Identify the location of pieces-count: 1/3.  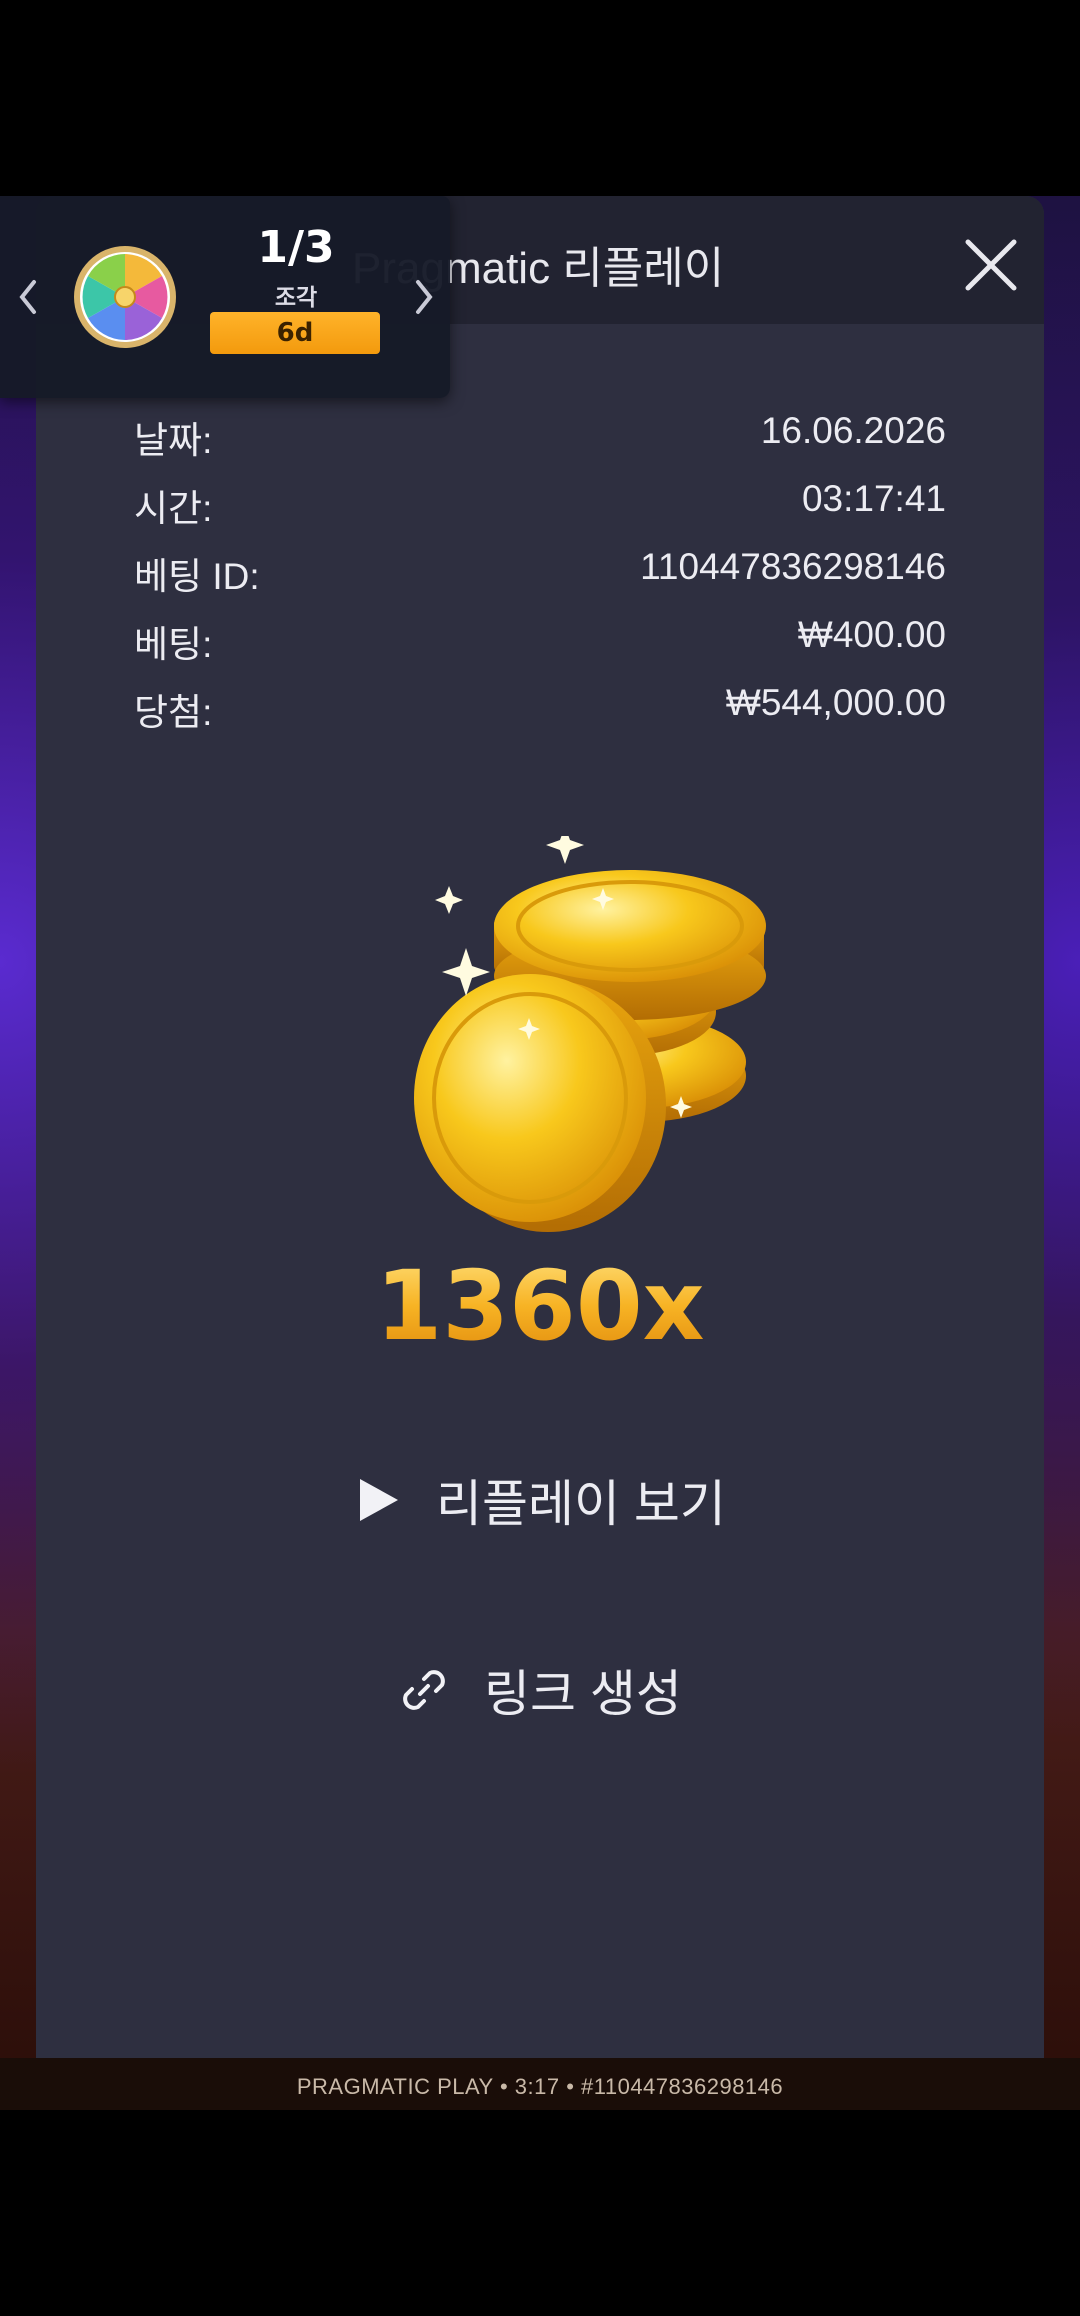
(296, 247).